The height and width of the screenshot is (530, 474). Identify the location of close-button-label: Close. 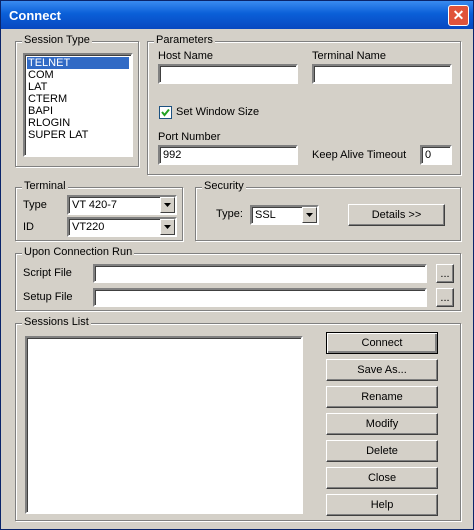
(382, 478).